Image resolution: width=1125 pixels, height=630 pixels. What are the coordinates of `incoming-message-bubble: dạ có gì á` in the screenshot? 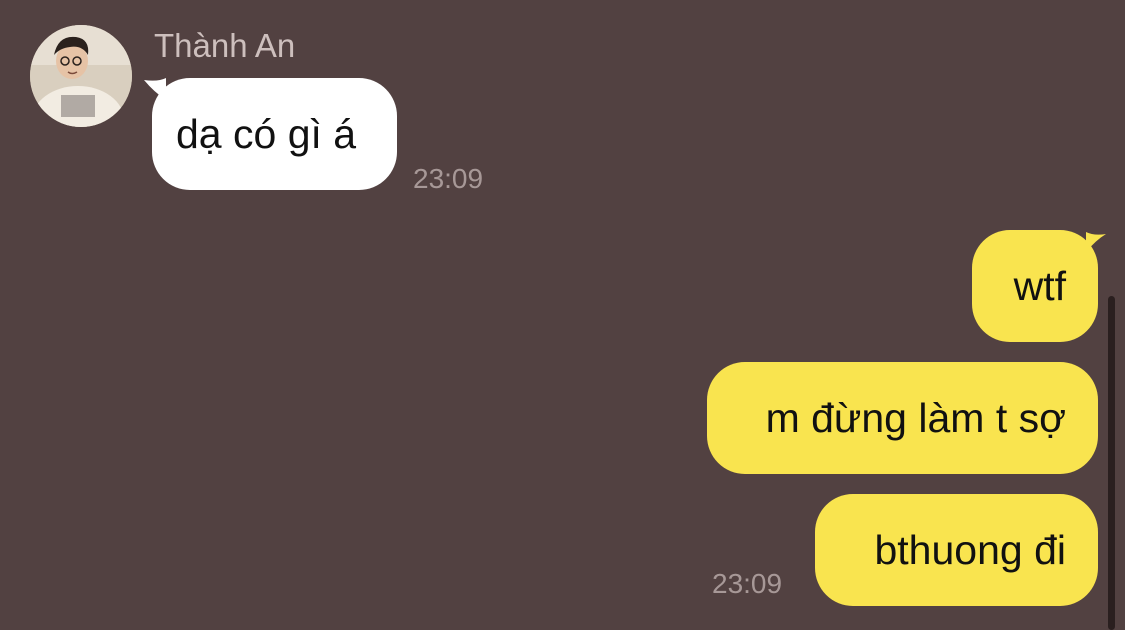 It's located at (274, 134).